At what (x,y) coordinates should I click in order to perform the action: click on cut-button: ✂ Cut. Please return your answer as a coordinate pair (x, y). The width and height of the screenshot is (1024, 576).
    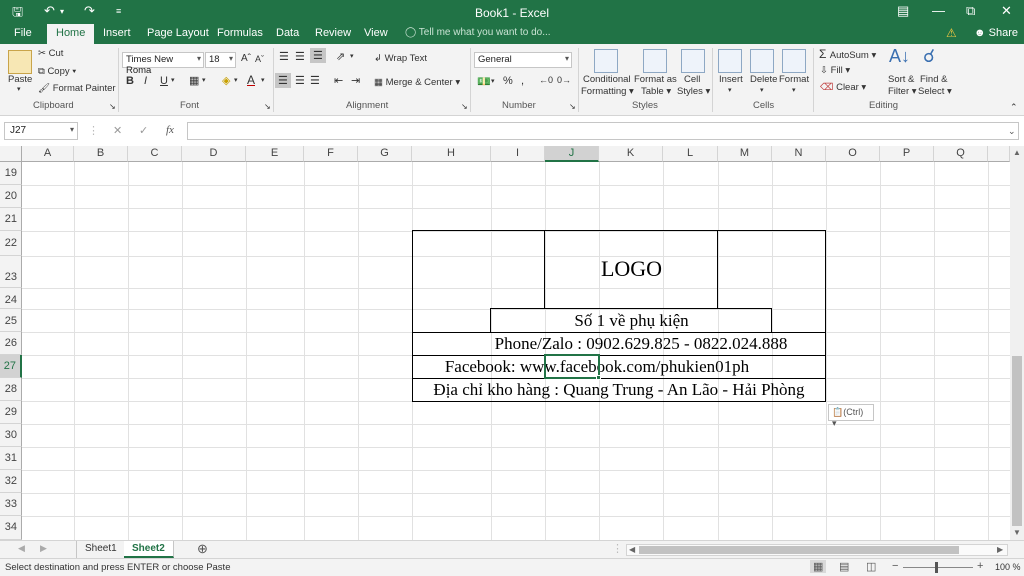
    Looking at the image, I should click on (50, 53).